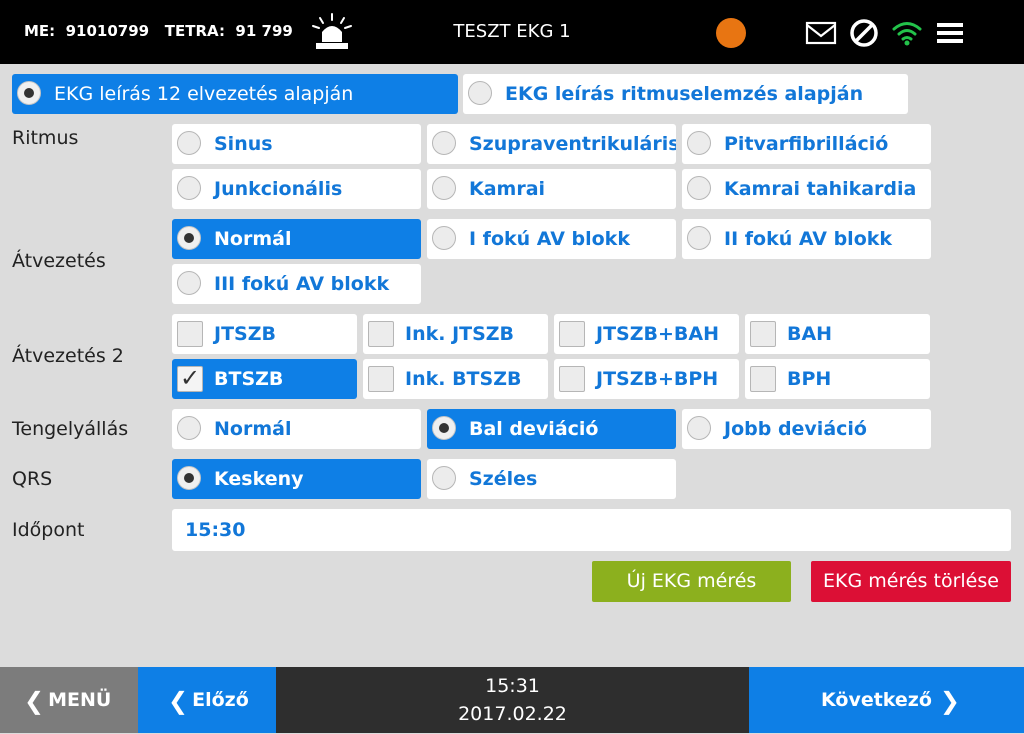  Describe the element at coordinates (551, 189) in the screenshot. I see `ritmus-kamrai-option: Kamrai` at that location.